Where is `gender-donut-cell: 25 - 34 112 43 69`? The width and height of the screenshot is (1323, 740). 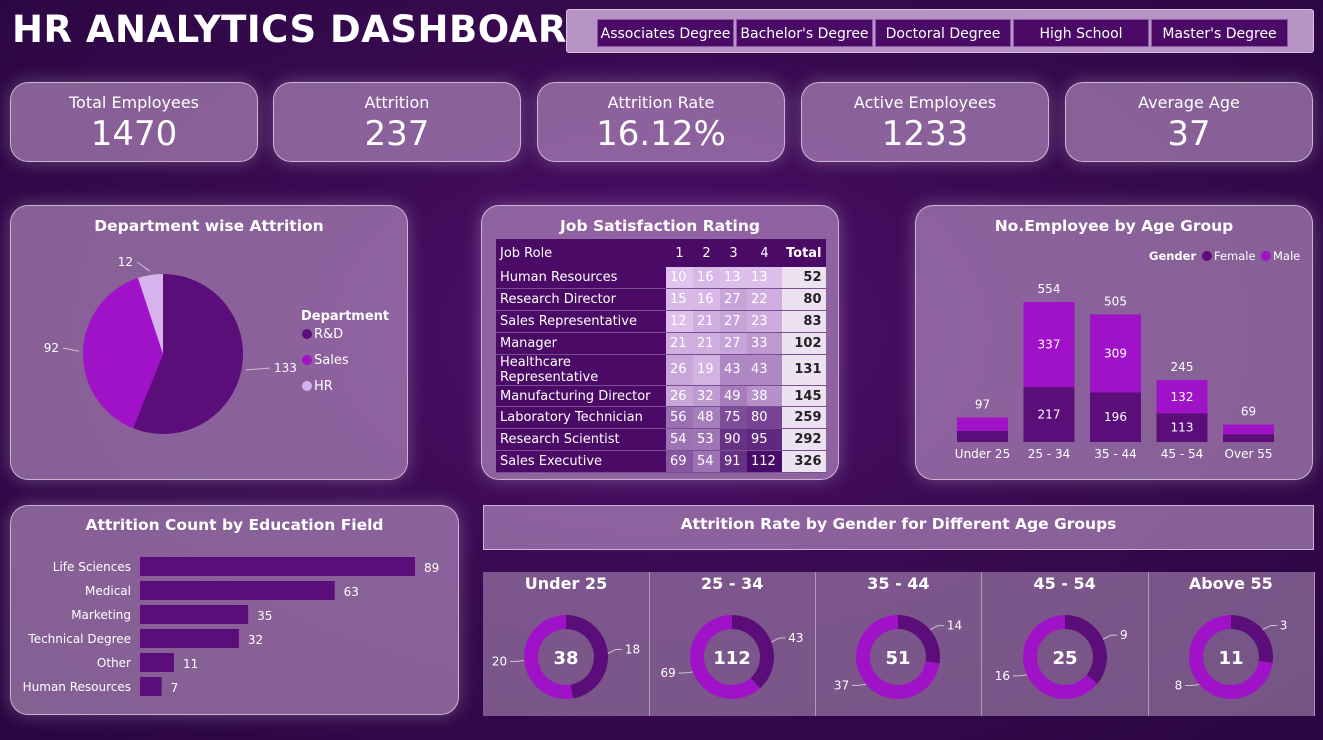 gender-donut-cell: 25 - 34 112 43 69 is located at coordinates (733, 644).